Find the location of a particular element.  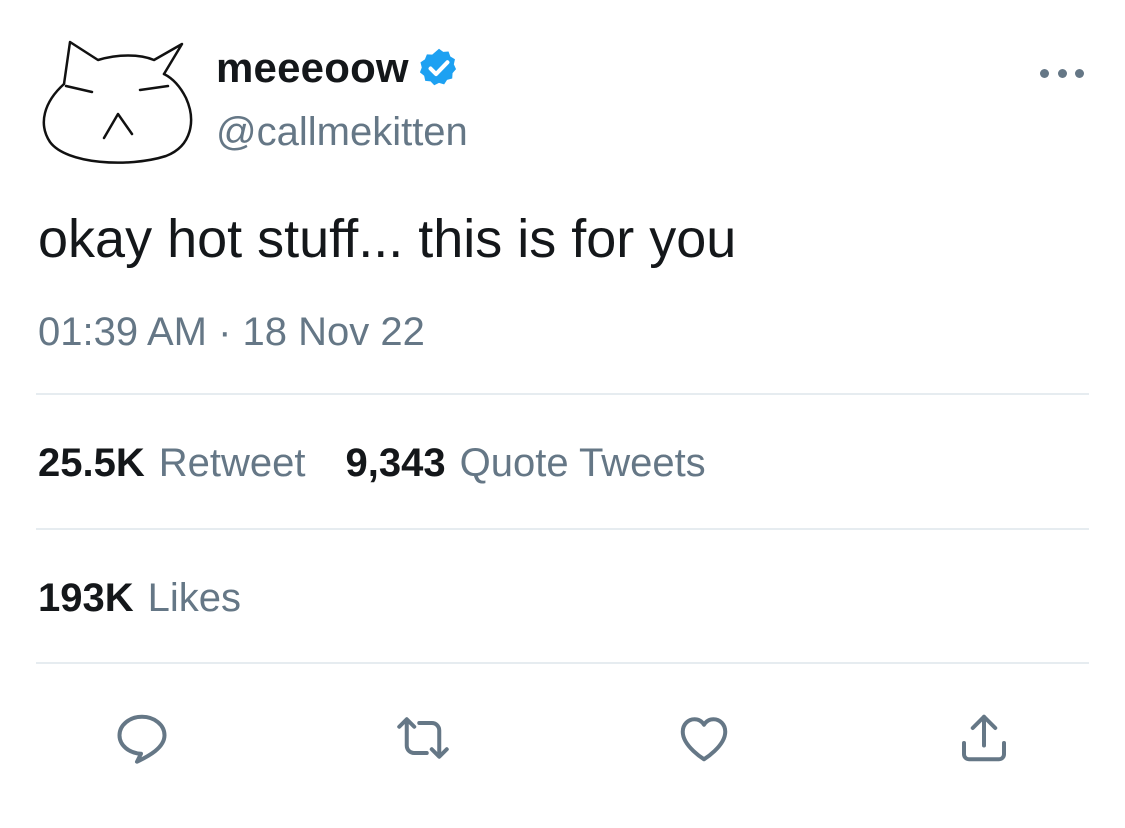

likes-stats: 193K Likes is located at coordinates (159, 598).